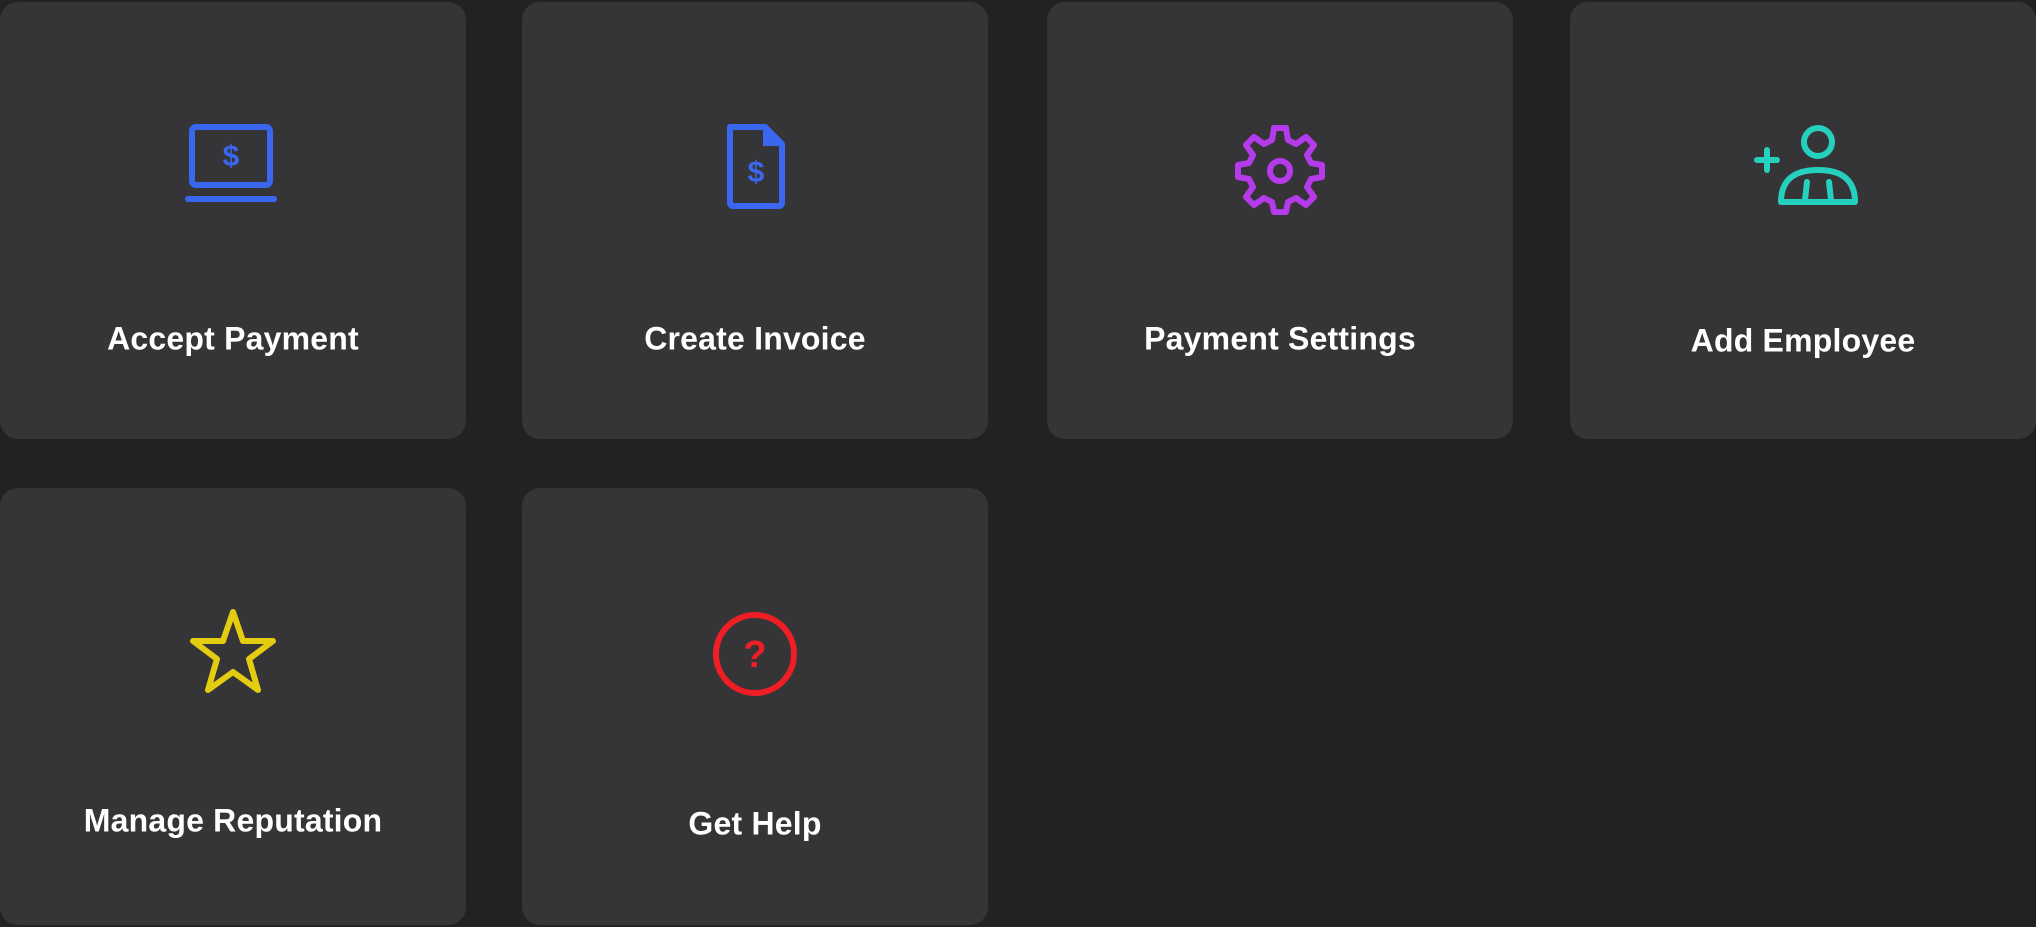 The image size is (2036, 927). Describe the element at coordinates (233, 820) in the screenshot. I see `tile-label: Manage Reputation` at that location.